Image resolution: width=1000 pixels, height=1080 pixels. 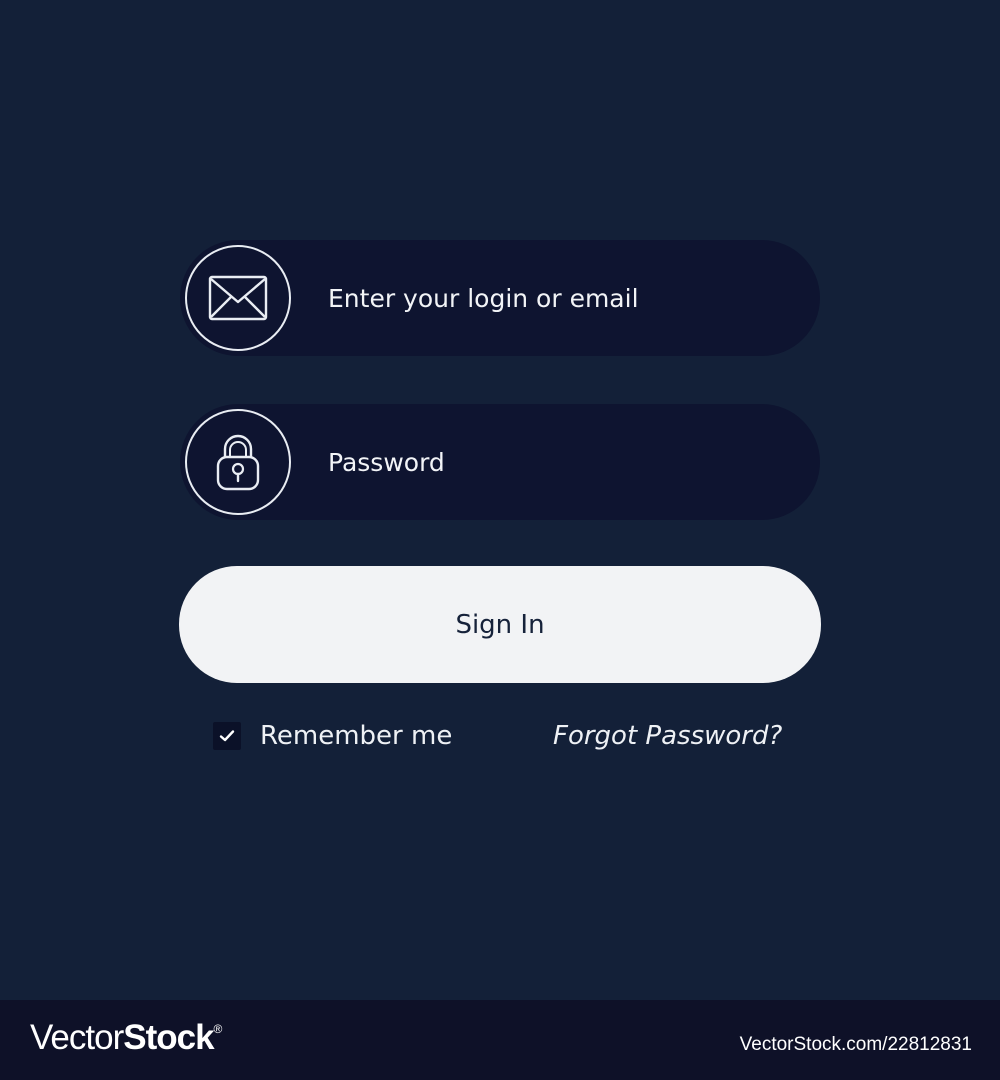 I want to click on brand-part1: Vector, so click(x=77, y=1037).